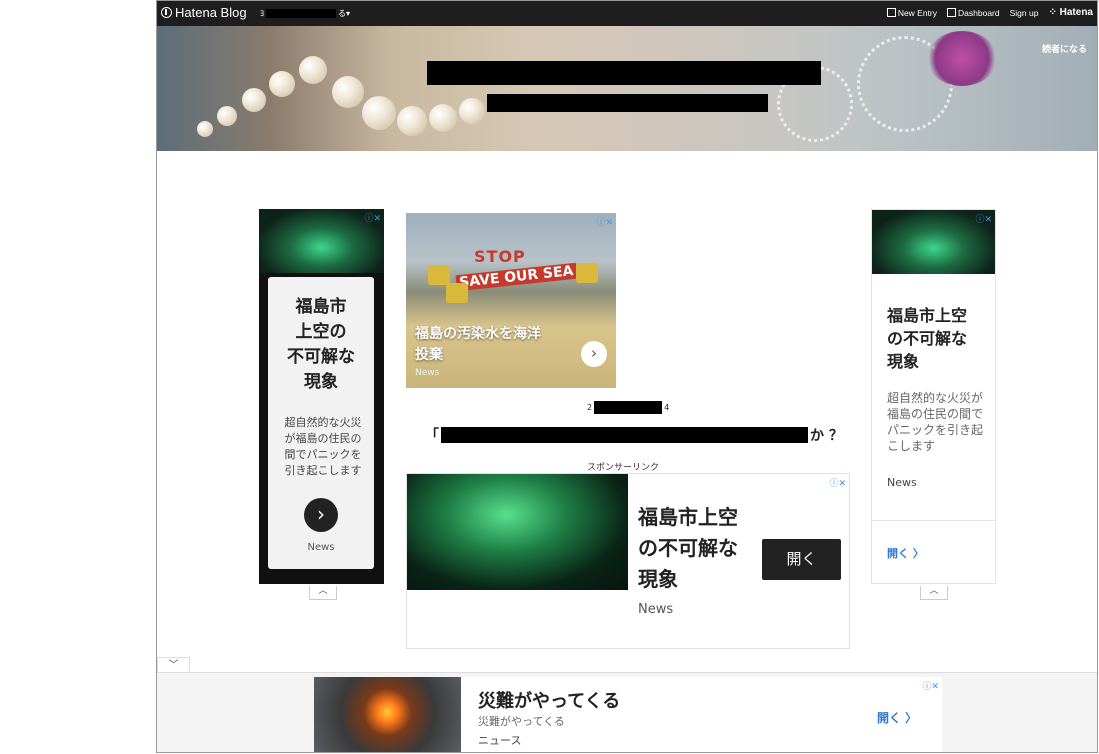  Describe the element at coordinates (624, 73) in the screenshot. I see `redacted-blog-title` at that location.